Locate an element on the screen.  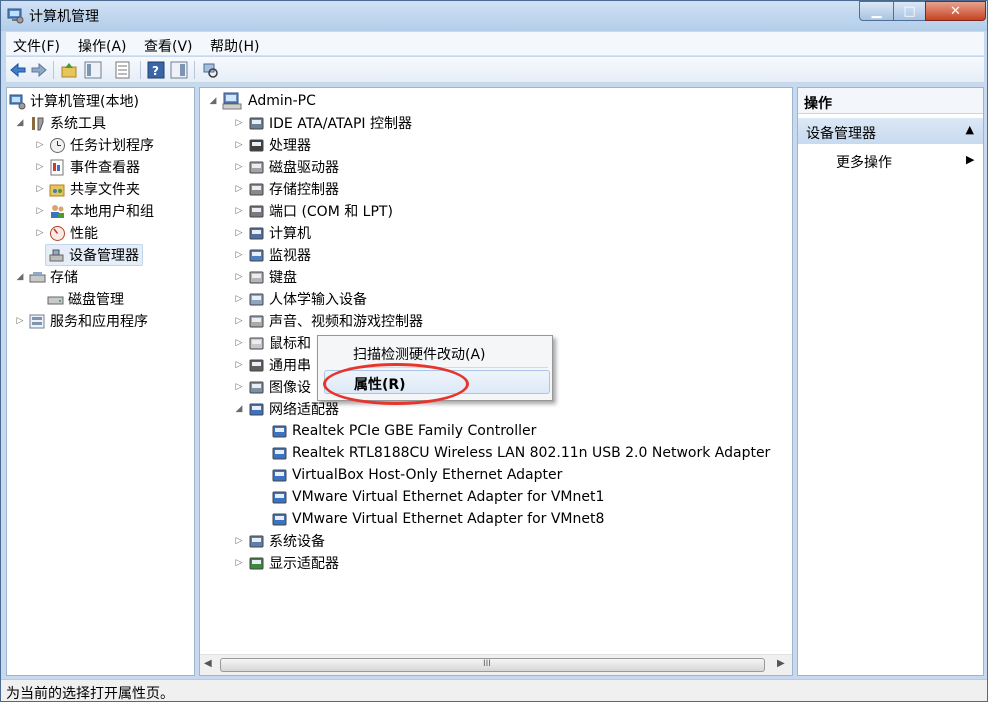
export-list-icon is located at coordinates (123, 70).